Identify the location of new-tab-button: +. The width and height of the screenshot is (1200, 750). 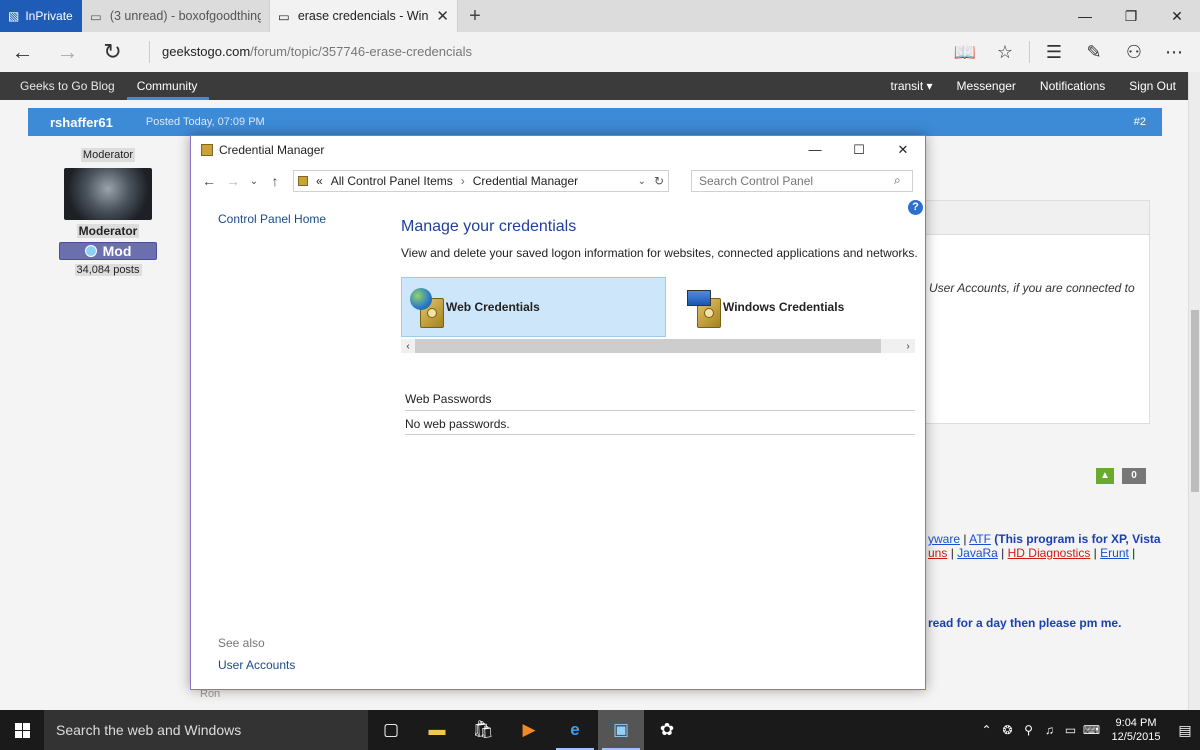
(475, 16).